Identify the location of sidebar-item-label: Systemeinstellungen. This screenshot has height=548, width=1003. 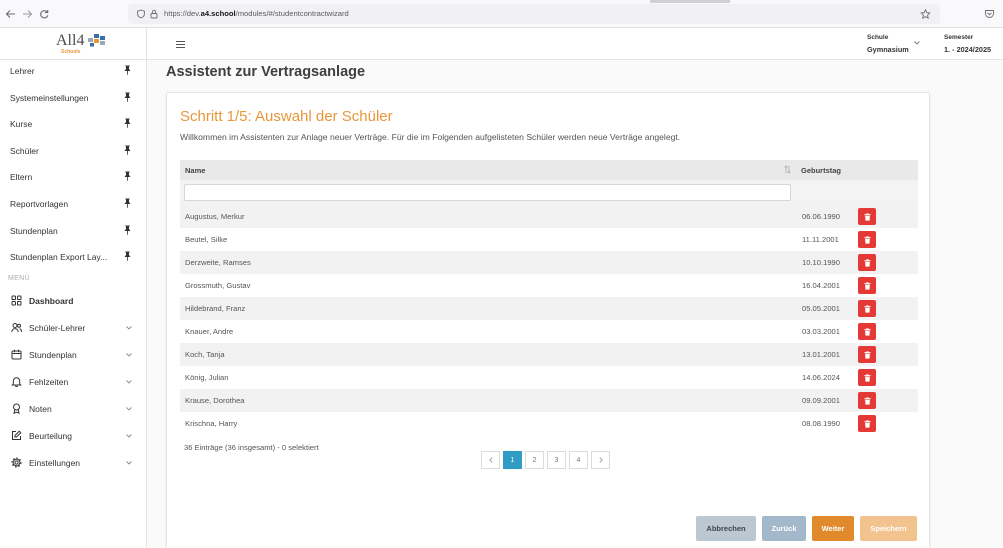
(49, 97).